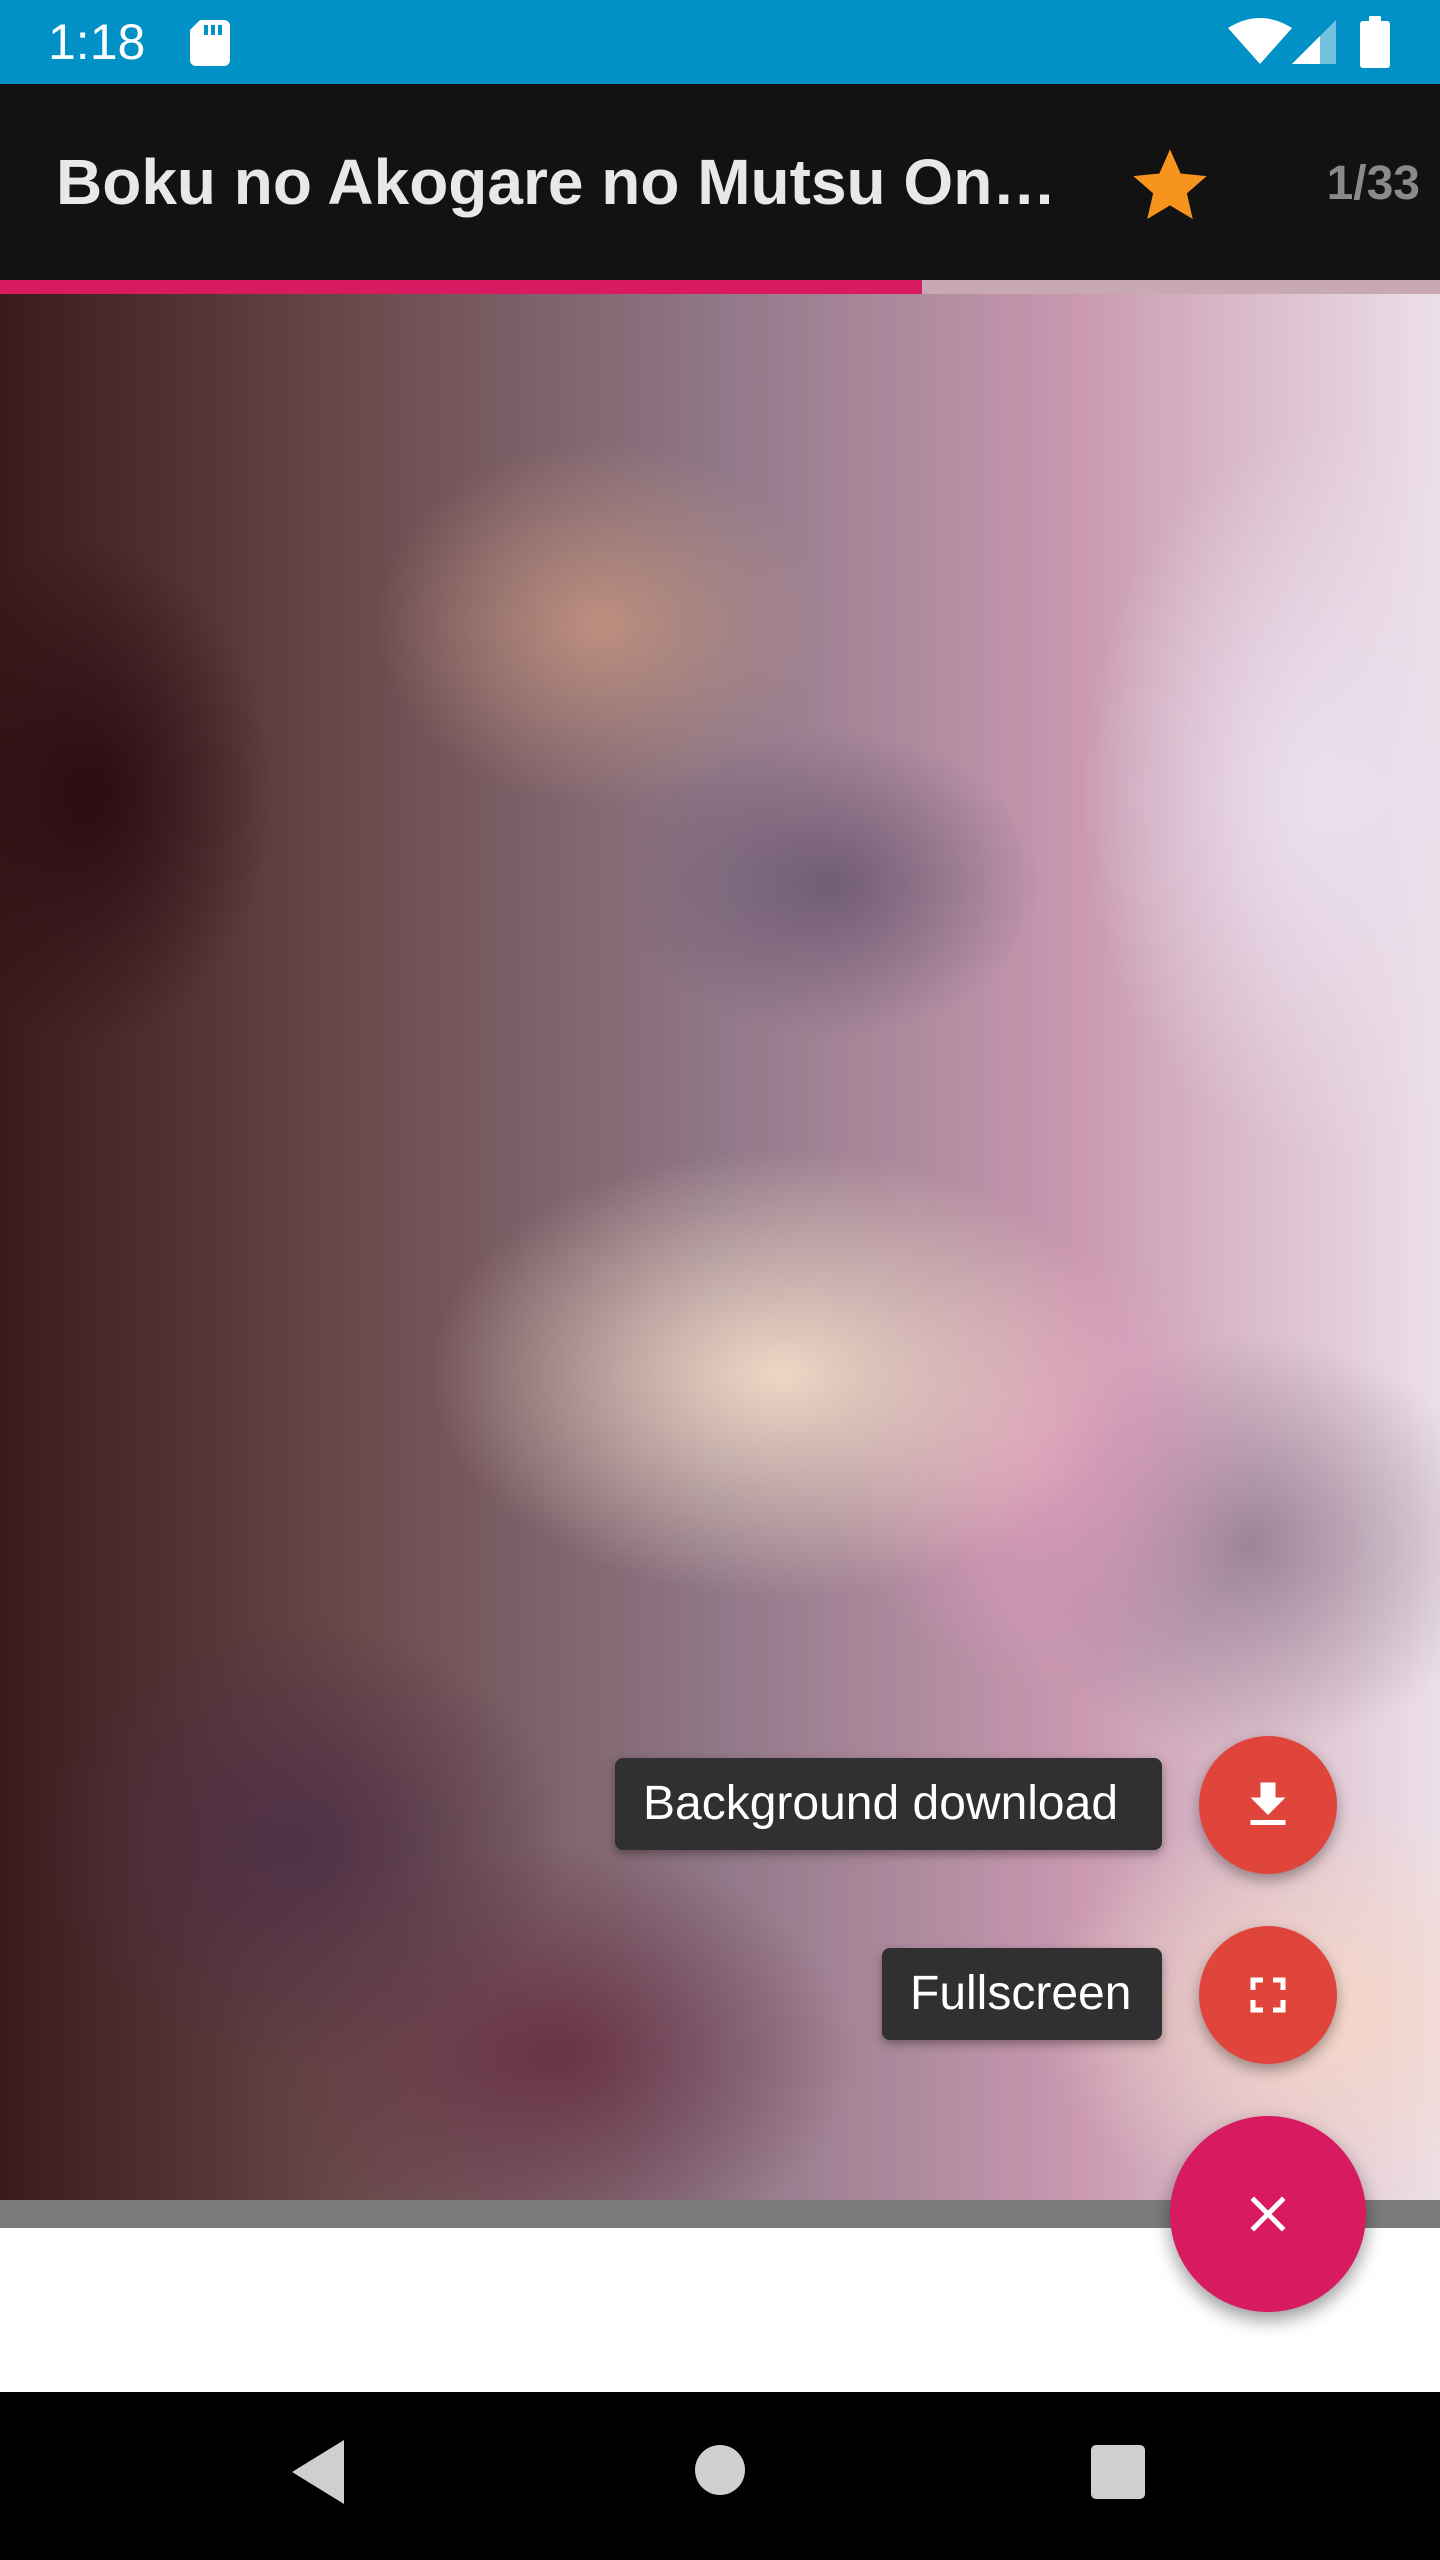  Describe the element at coordinates (1375, 42) in the screenshot. I see `battery-icon` at that location.